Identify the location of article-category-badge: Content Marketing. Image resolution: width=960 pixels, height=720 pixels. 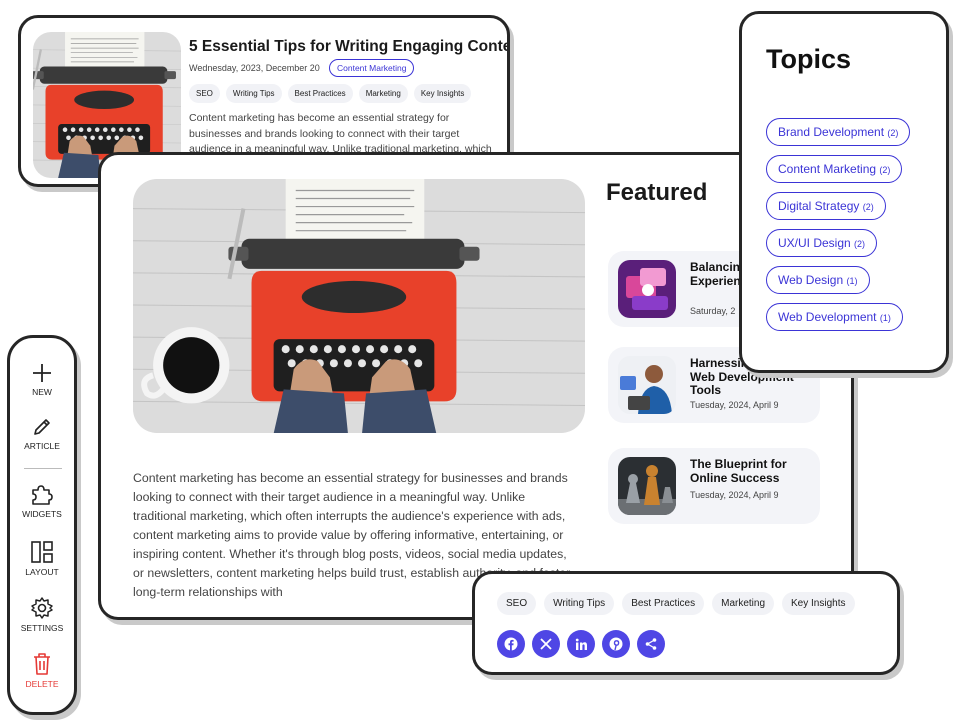
(372, 68).